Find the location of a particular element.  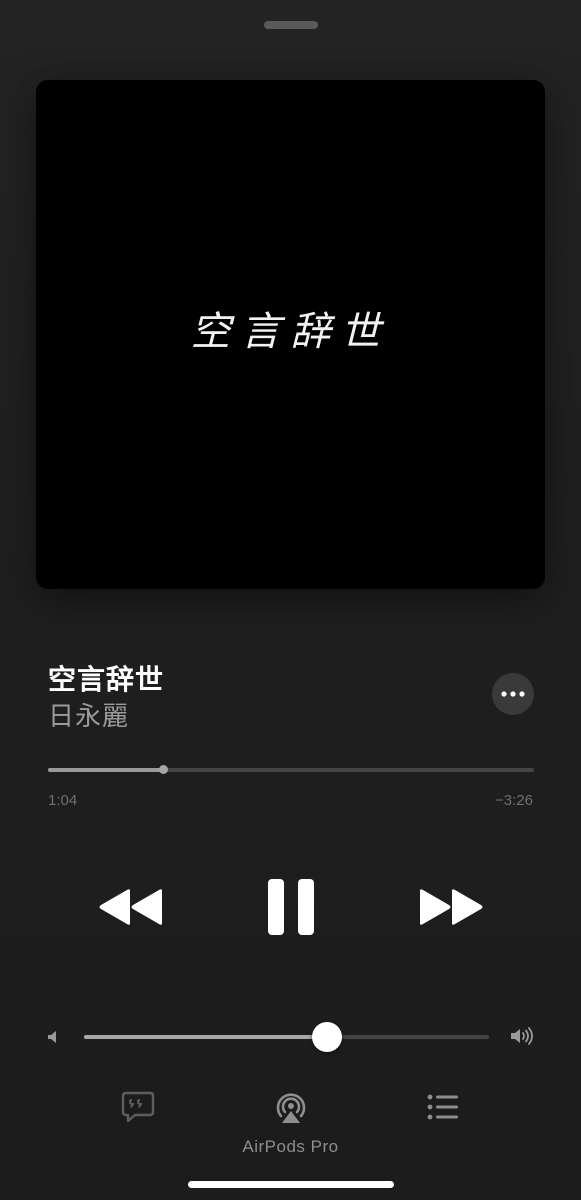

song-title: 空言辞世 is located at coordinates (106, 679).